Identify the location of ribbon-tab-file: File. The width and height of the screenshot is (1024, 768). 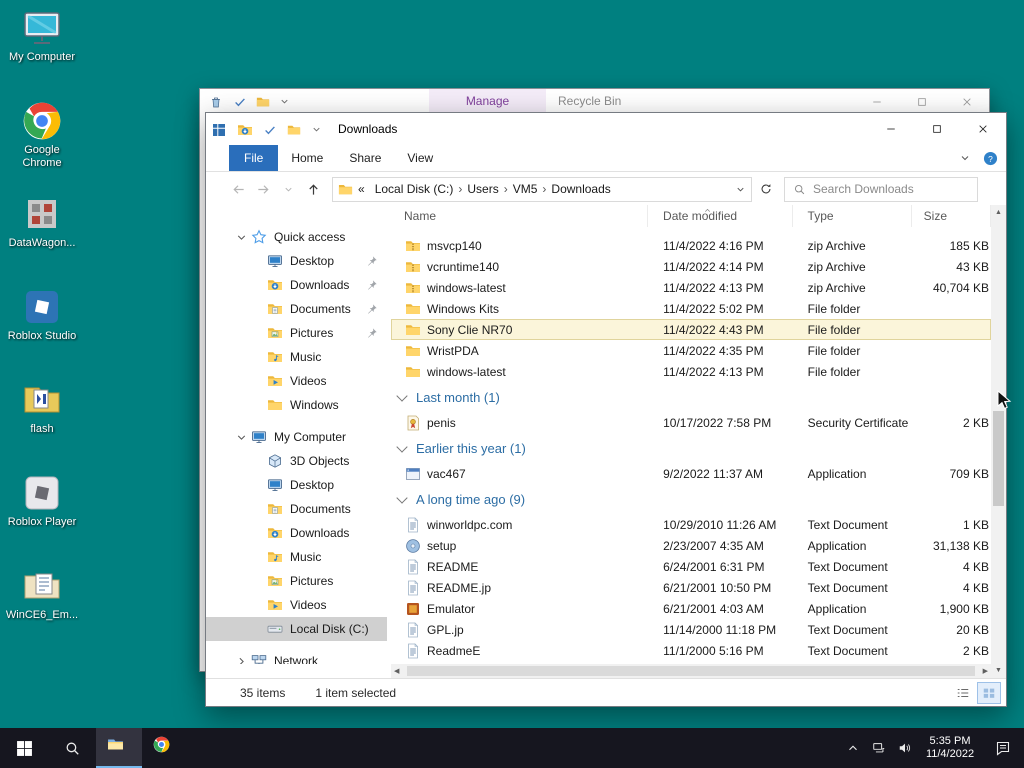
(254, 158).